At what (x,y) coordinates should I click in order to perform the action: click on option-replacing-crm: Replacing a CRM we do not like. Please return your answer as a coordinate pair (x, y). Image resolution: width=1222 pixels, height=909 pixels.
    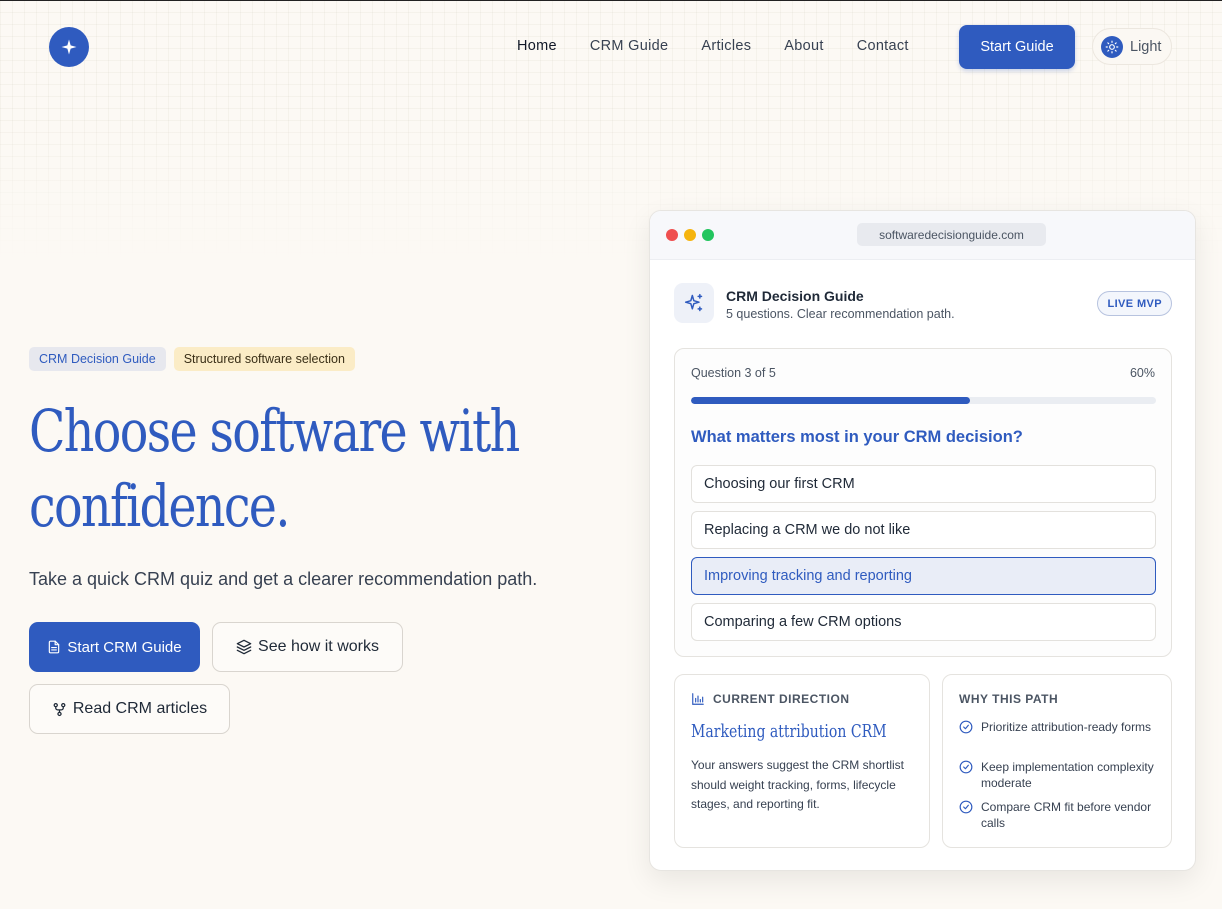
    Looking at the image, I should click on (923, 530).